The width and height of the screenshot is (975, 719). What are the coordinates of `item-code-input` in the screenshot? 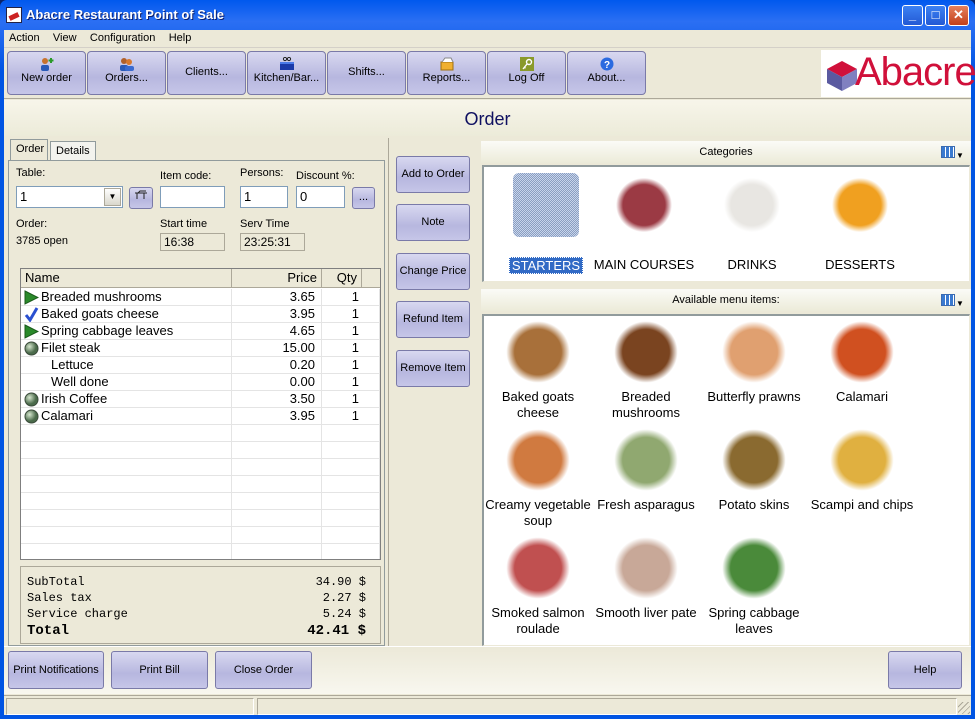 It's located at (192, 197).